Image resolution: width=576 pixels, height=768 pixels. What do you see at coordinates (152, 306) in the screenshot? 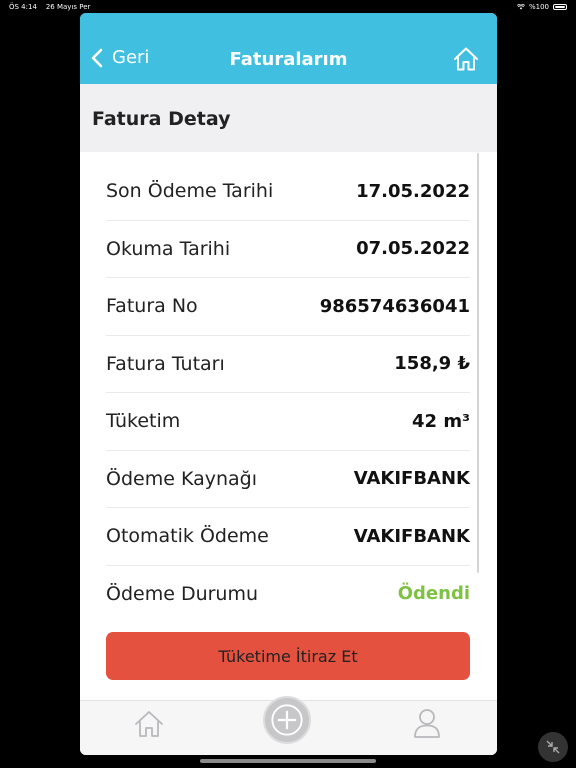
I see `detail-label: Fatura No` at bounding box center [152, 306].